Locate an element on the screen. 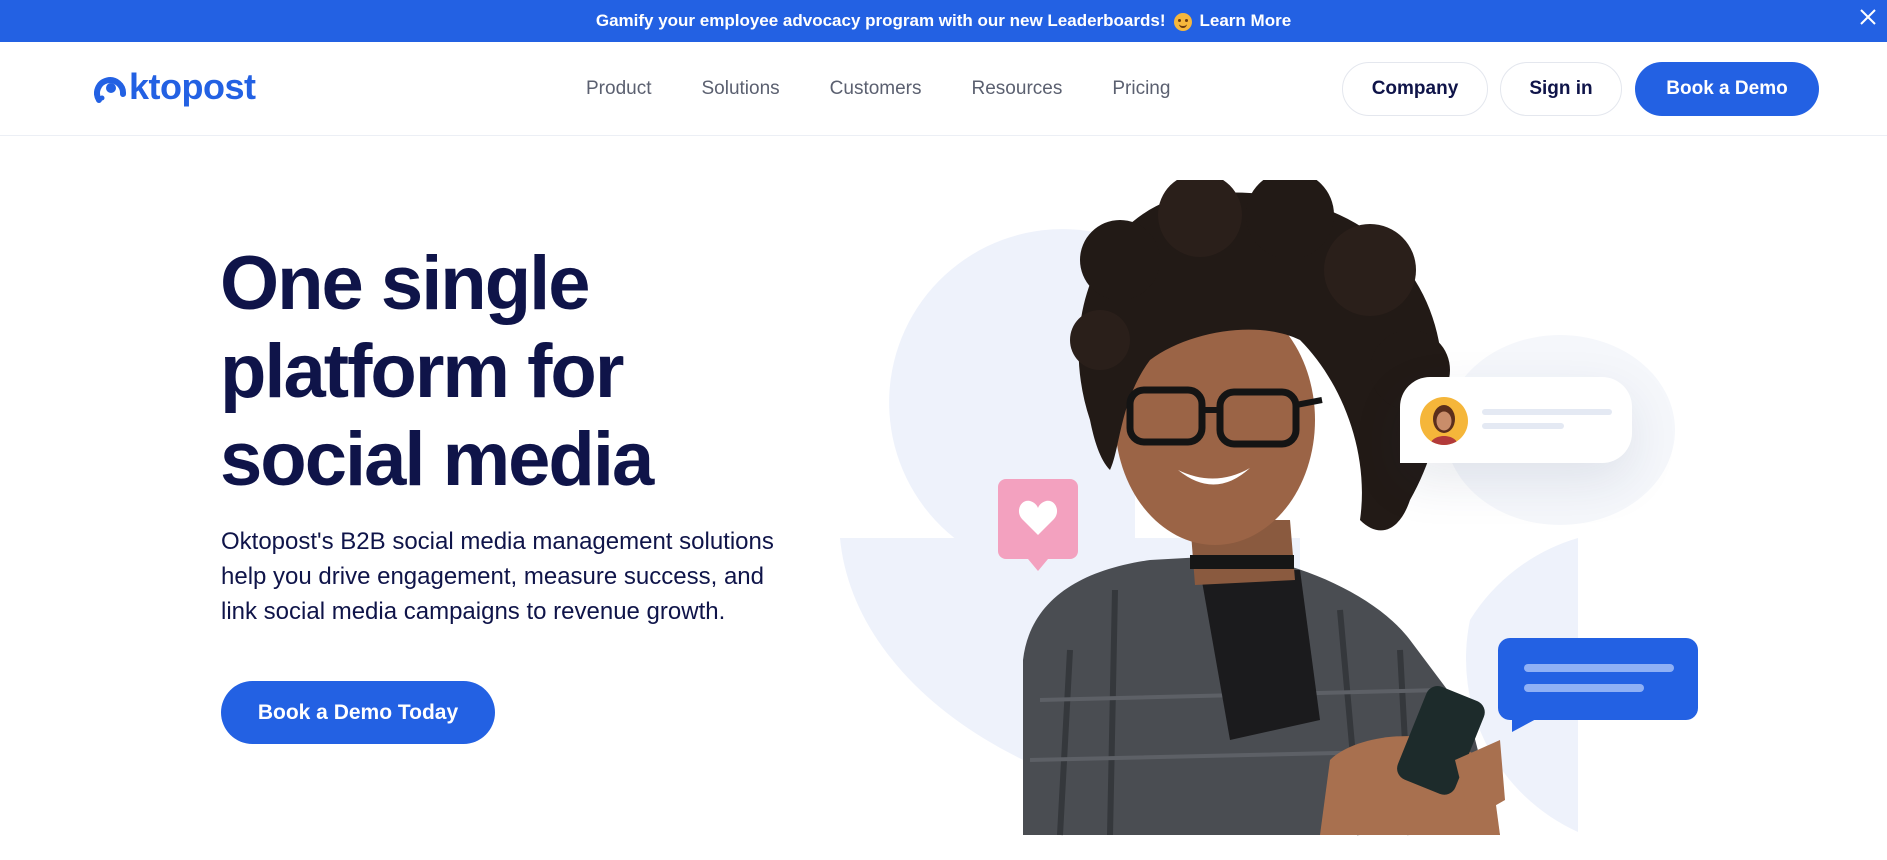 This screenshot has width=1887, height=860. hero-title-line-3: social media is located at coordinates (437, 459).